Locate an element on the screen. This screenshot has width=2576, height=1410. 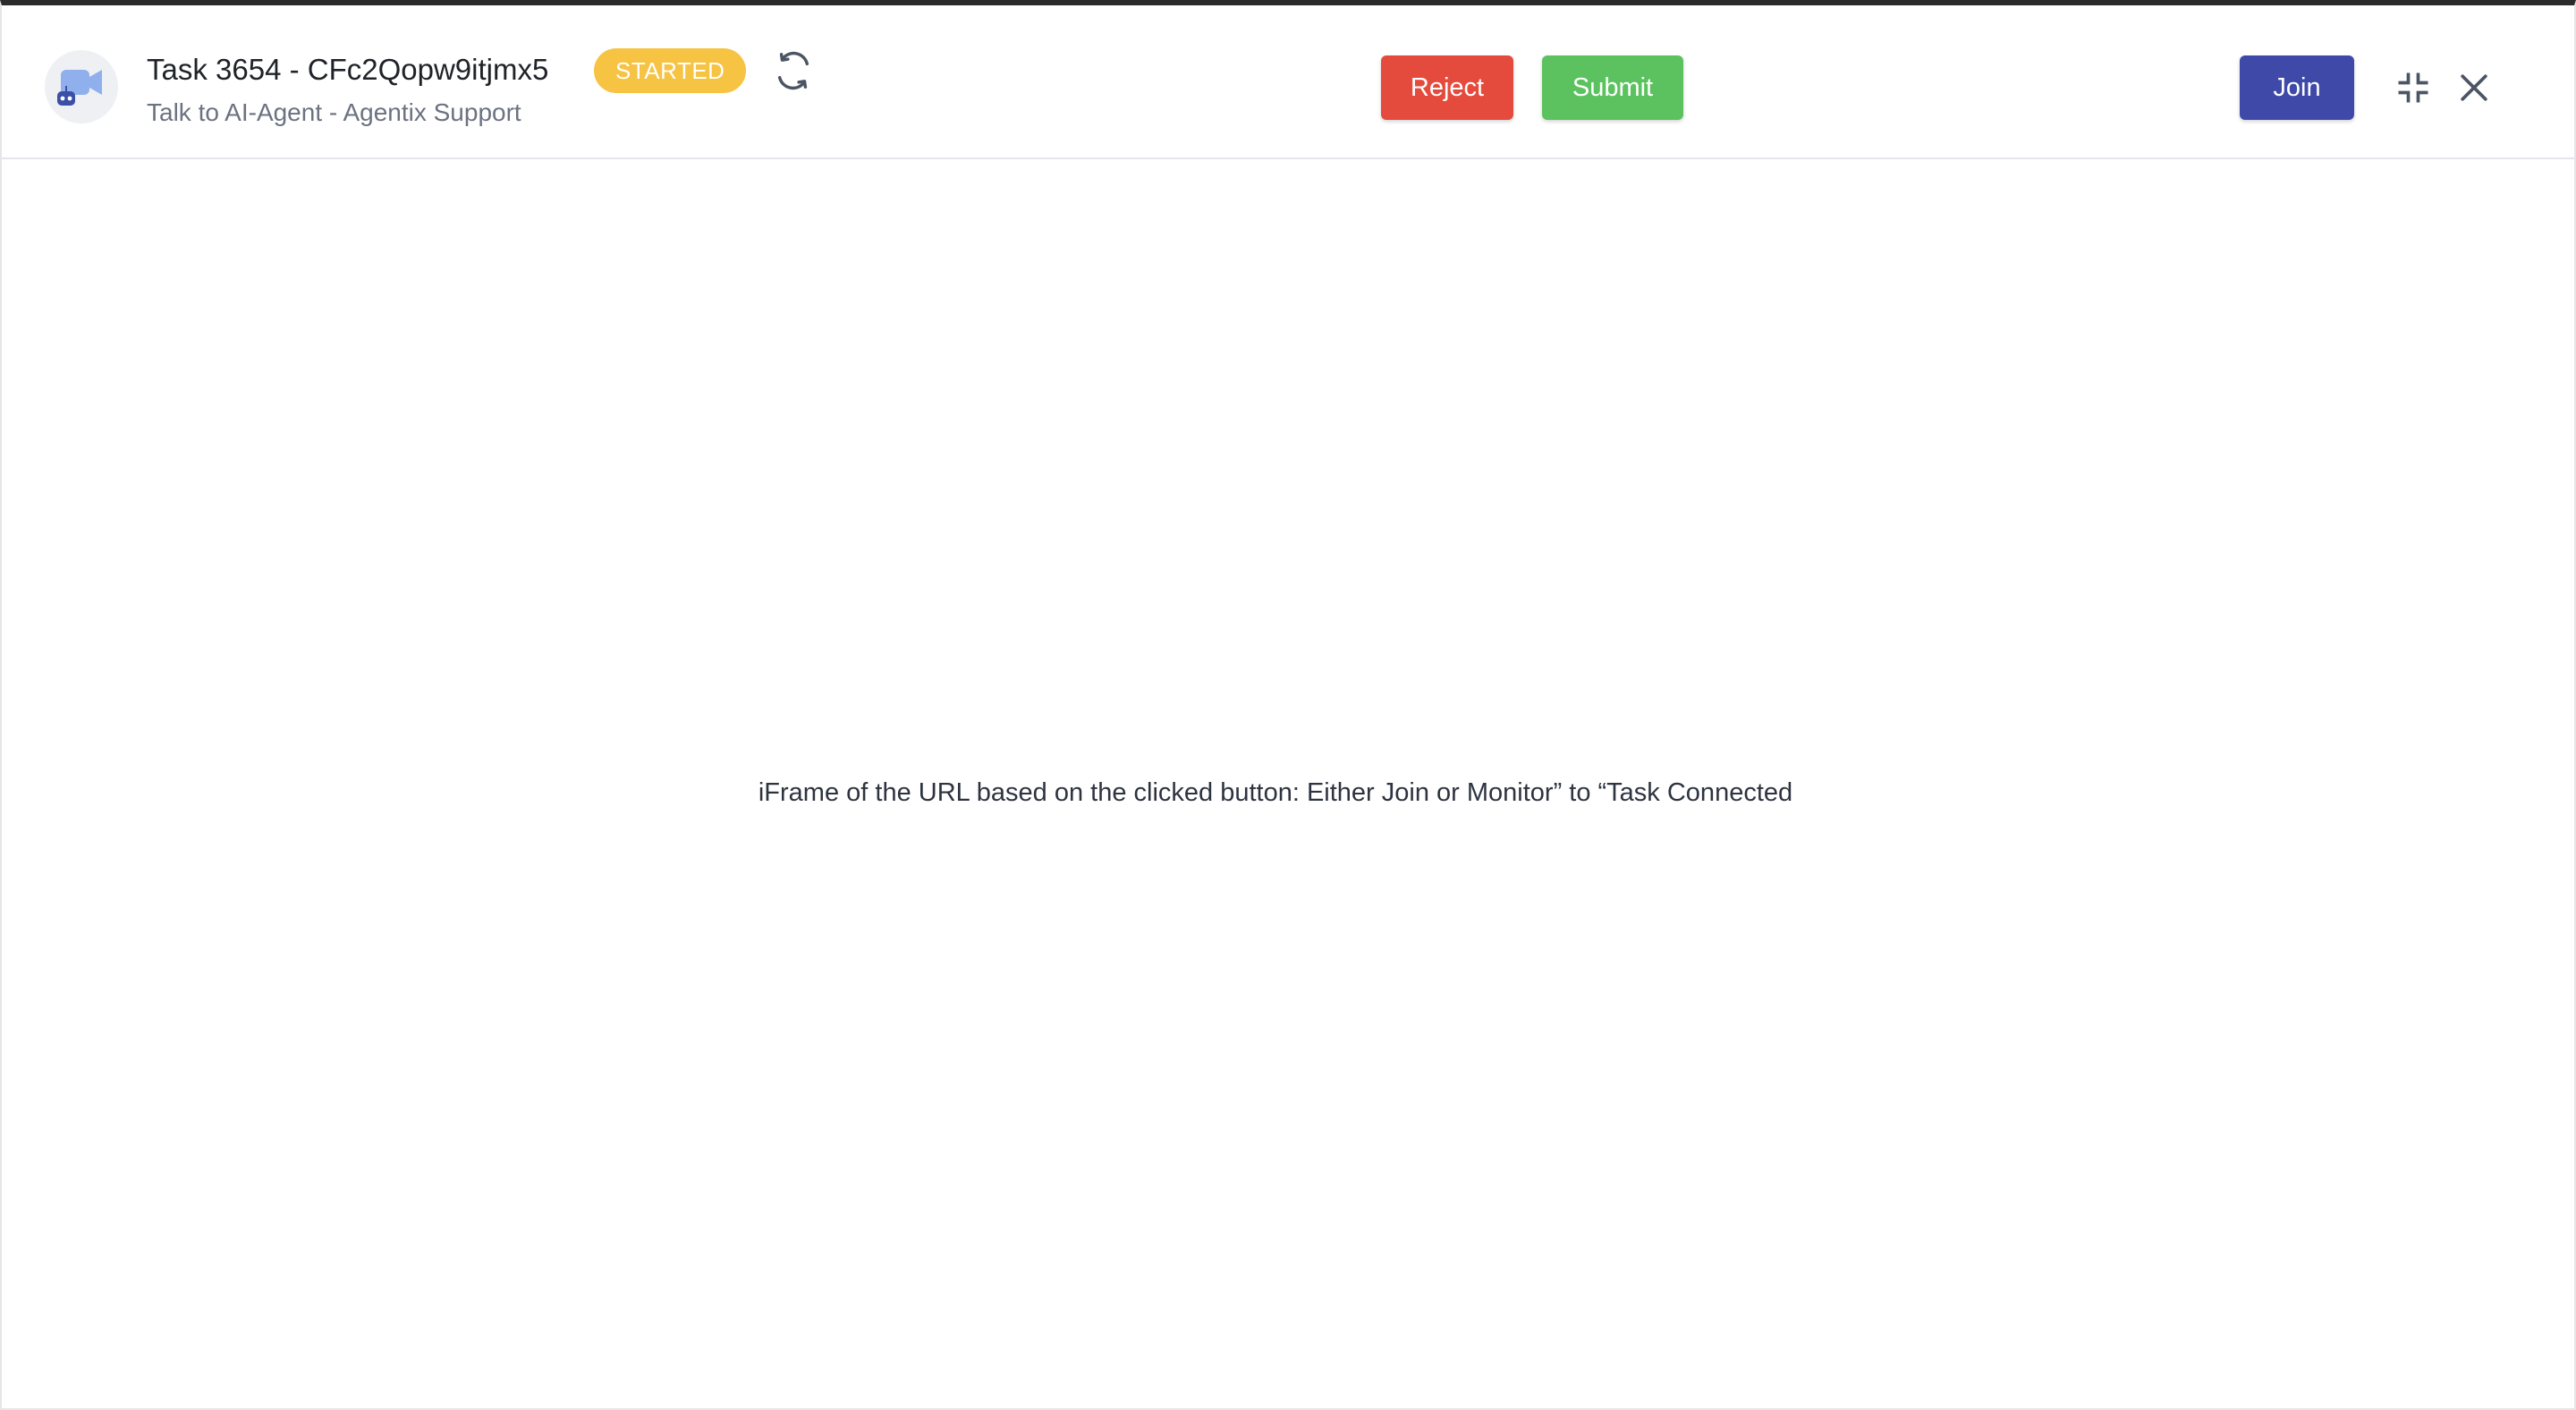
refresh-icon is located at coordinates (793, 70).